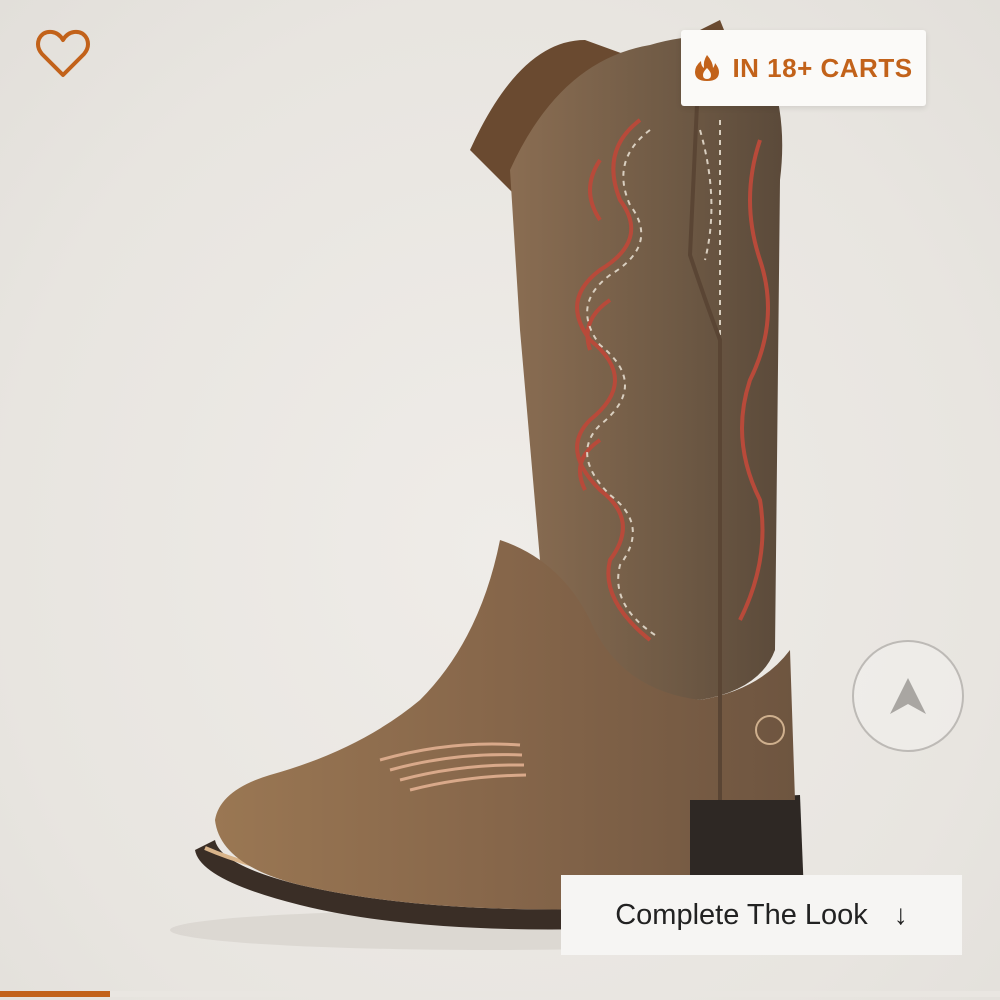  I want to click on heart-outline-icon, so click(63, 54).